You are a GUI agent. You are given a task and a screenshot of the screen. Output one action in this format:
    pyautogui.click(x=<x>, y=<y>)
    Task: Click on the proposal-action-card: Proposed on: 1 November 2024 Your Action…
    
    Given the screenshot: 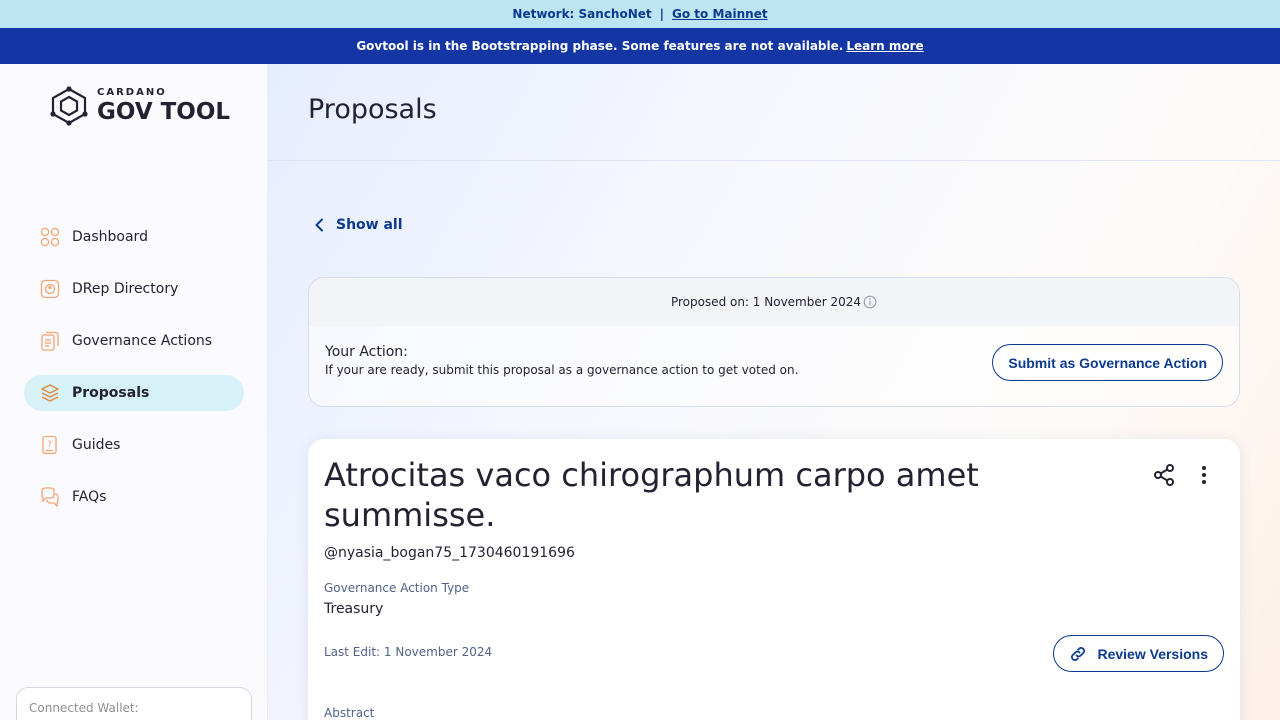 What is the action you would take?
    pyautogui.click(x=774, y=342)
    